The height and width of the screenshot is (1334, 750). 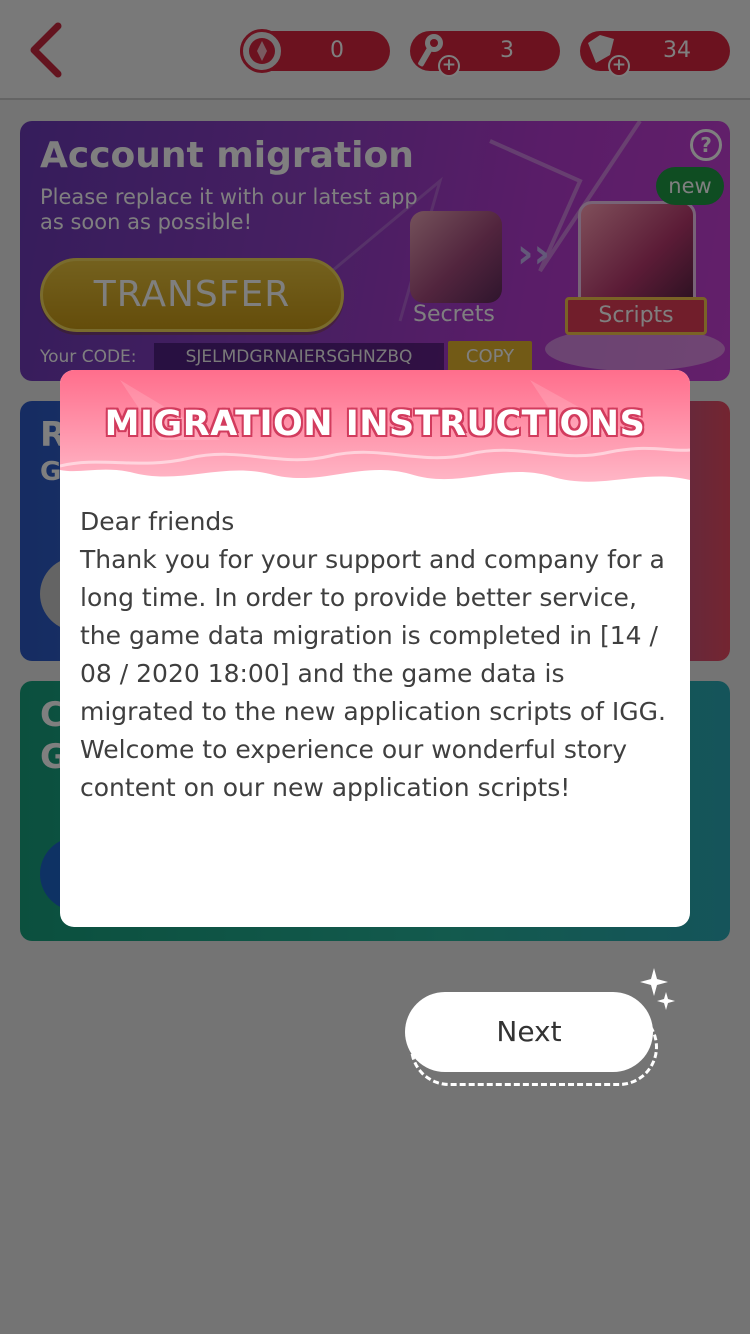 I want to click on sparkle-icon, so click(x=657, y=989).